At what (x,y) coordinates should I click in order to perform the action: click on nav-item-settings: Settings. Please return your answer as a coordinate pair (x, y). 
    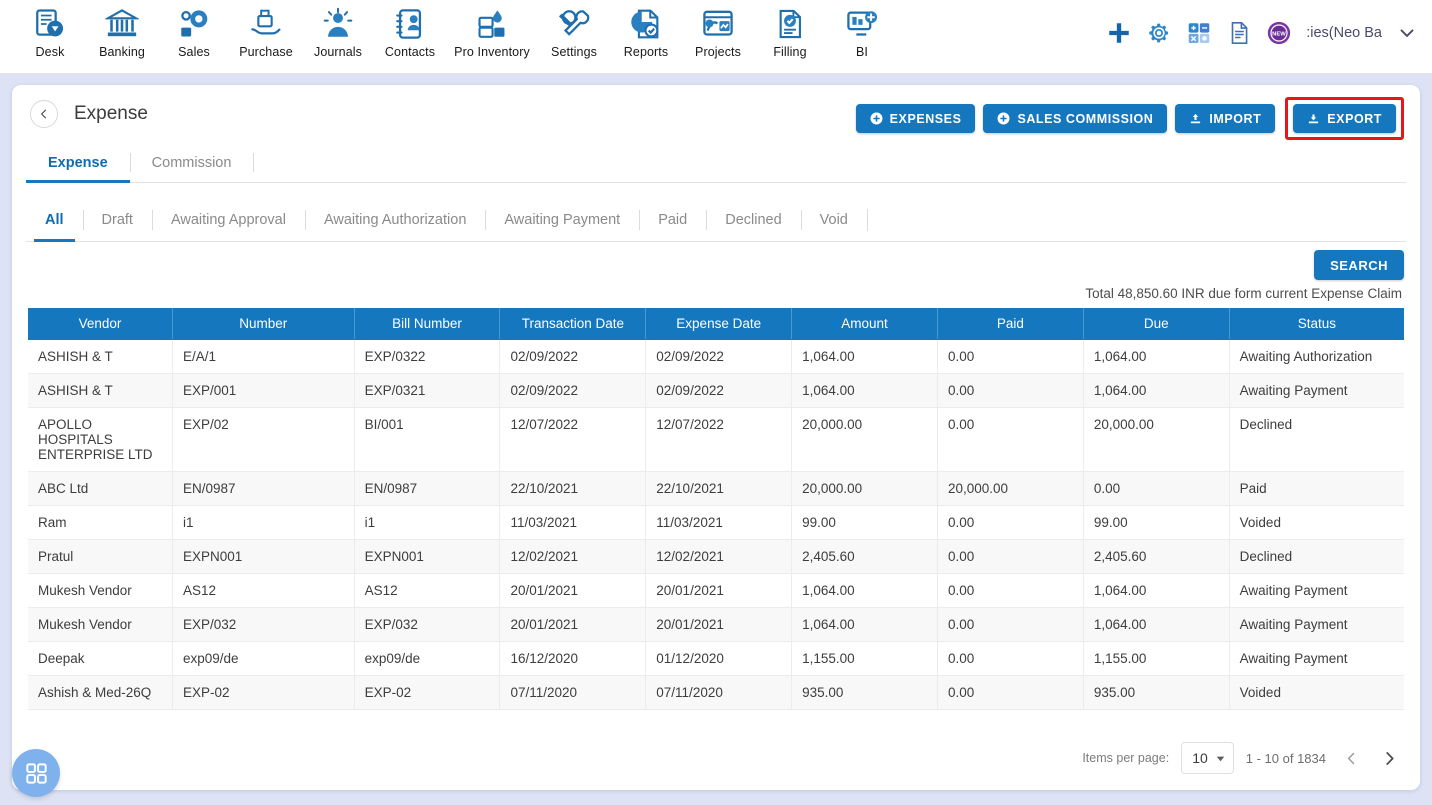
    Looking at the image, I should click on (574, 32).